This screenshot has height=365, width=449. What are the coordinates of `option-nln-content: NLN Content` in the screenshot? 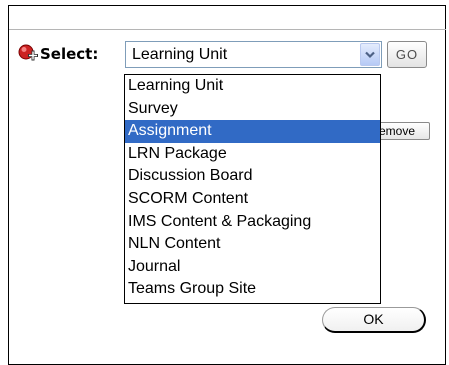 It's located at (252, 244).